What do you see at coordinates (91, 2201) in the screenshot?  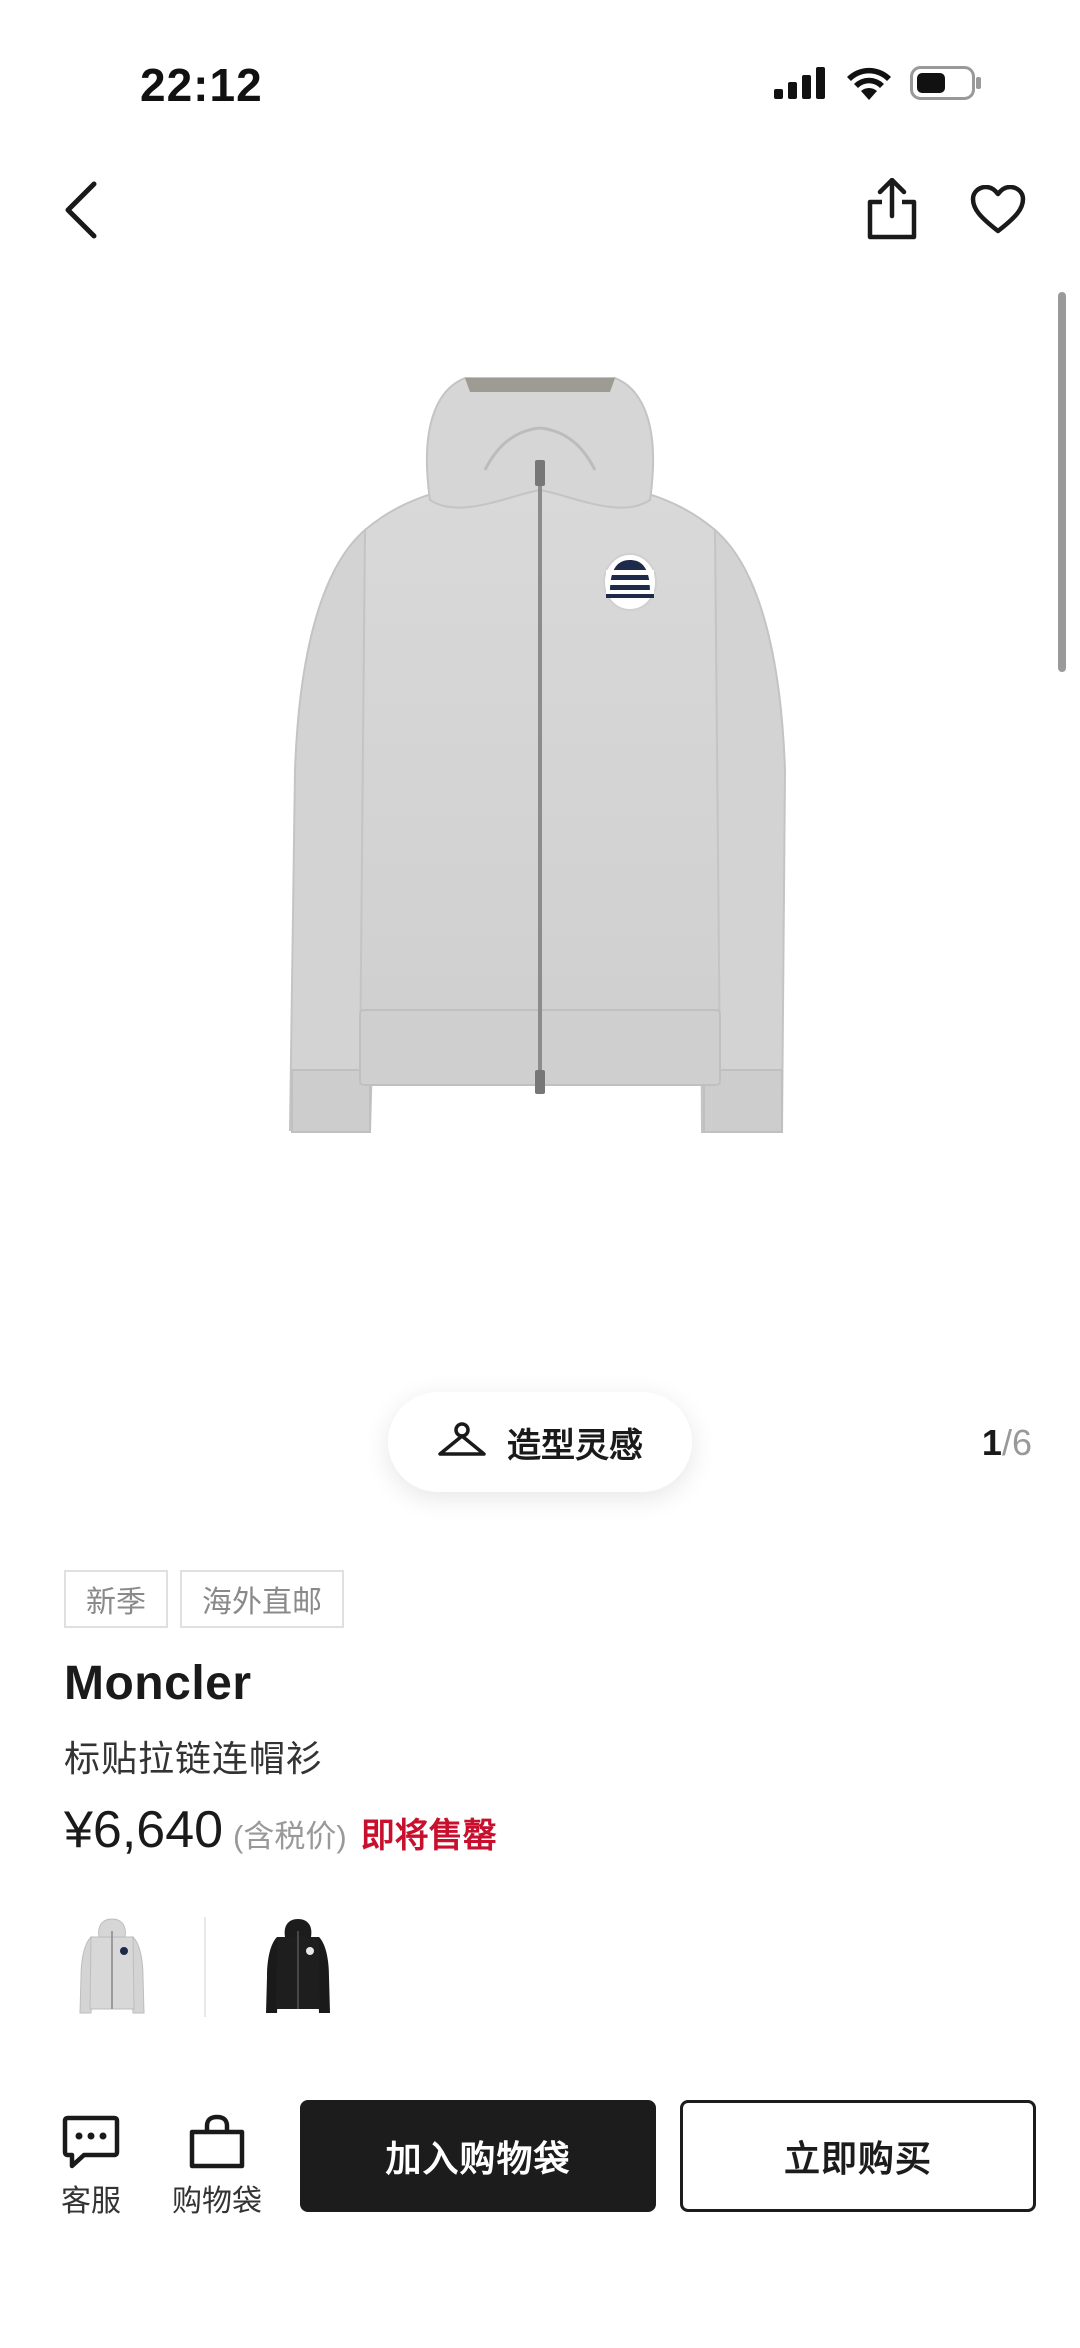 I see `customer-service-label: 客服` at bounding box center [91, 2201].